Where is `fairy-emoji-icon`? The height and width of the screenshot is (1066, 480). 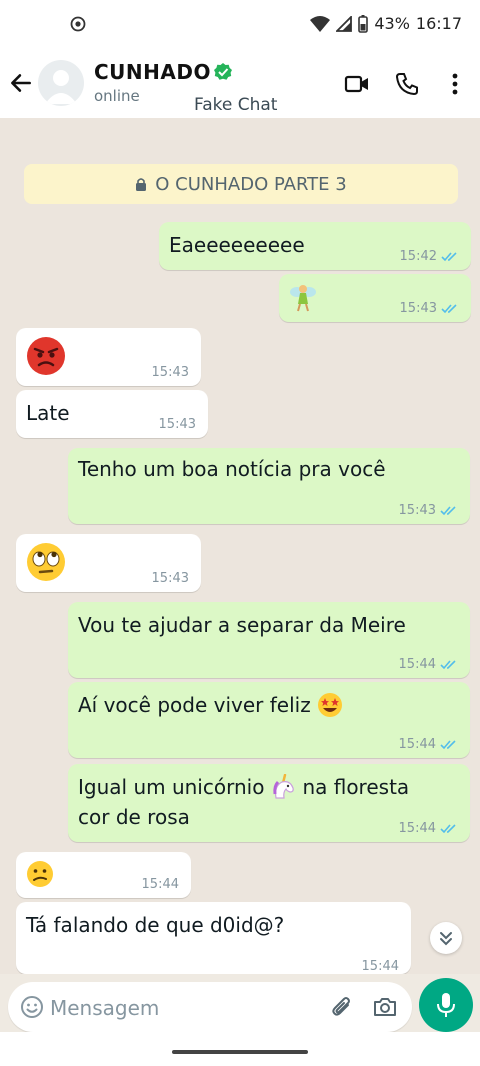 fairy-emoji-icon is located at coordinates (303, 298).